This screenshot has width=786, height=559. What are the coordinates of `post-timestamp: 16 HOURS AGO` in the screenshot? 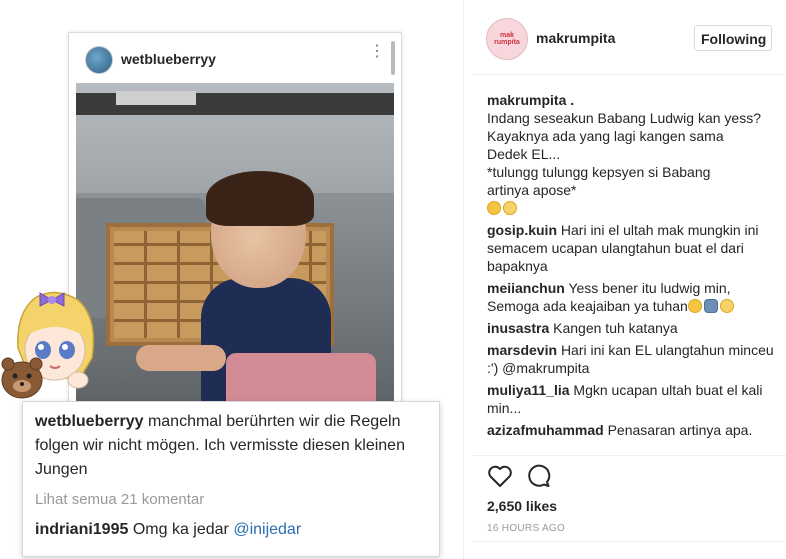 It's located at (526, 528).